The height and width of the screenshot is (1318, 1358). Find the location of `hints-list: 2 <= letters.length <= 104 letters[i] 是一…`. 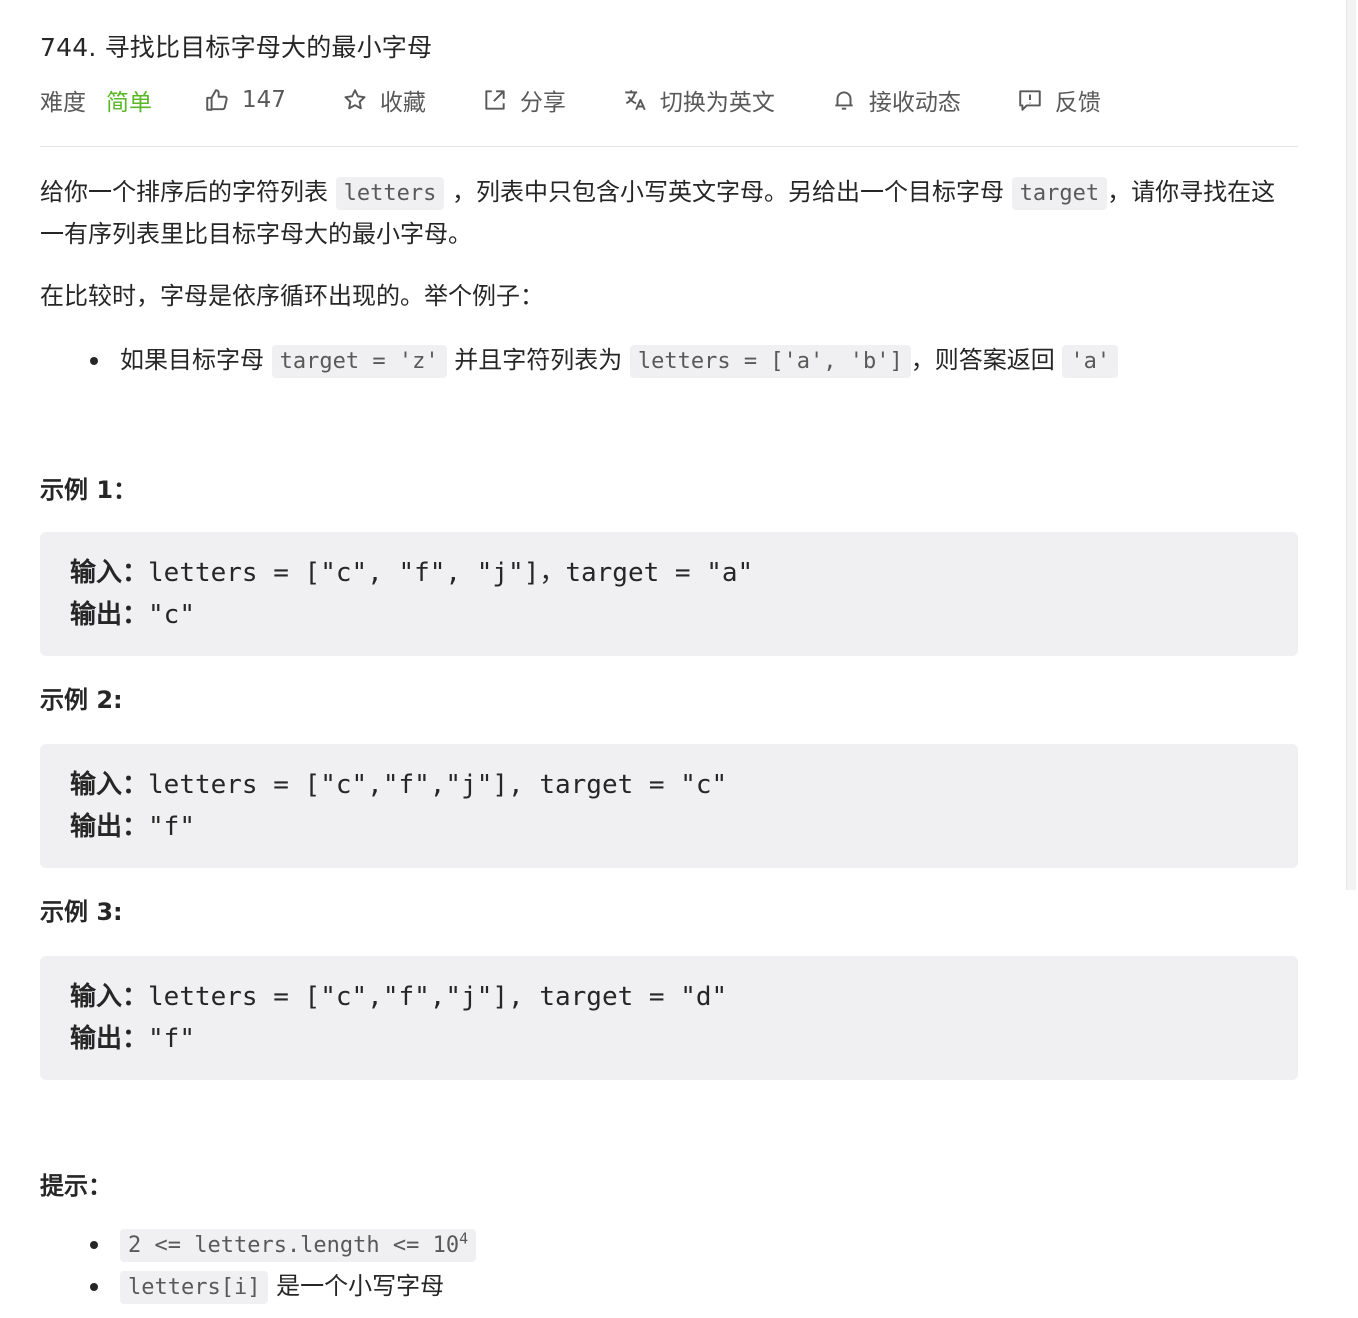

hints-list: 2 <= letters.length <= 104 letters[i] 是一… is located at coordinates (669, 1266).